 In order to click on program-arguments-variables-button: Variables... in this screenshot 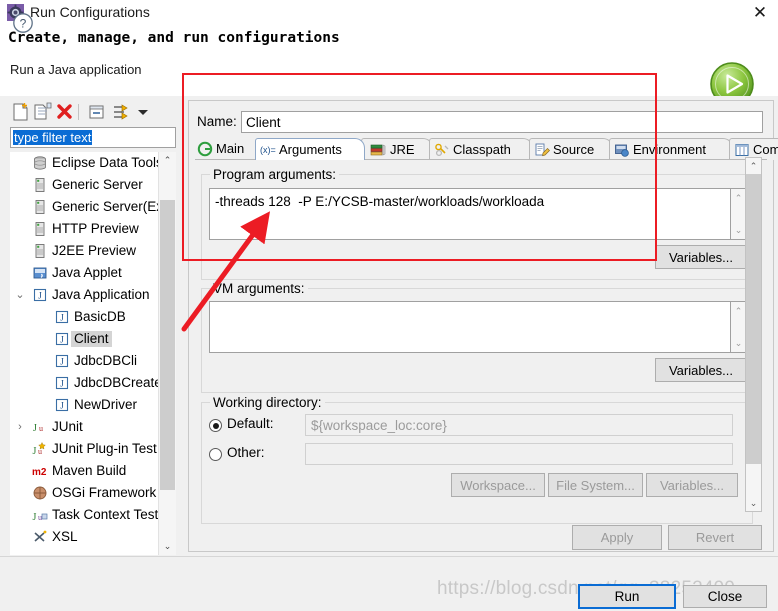, I will do `click(701, 257)`.